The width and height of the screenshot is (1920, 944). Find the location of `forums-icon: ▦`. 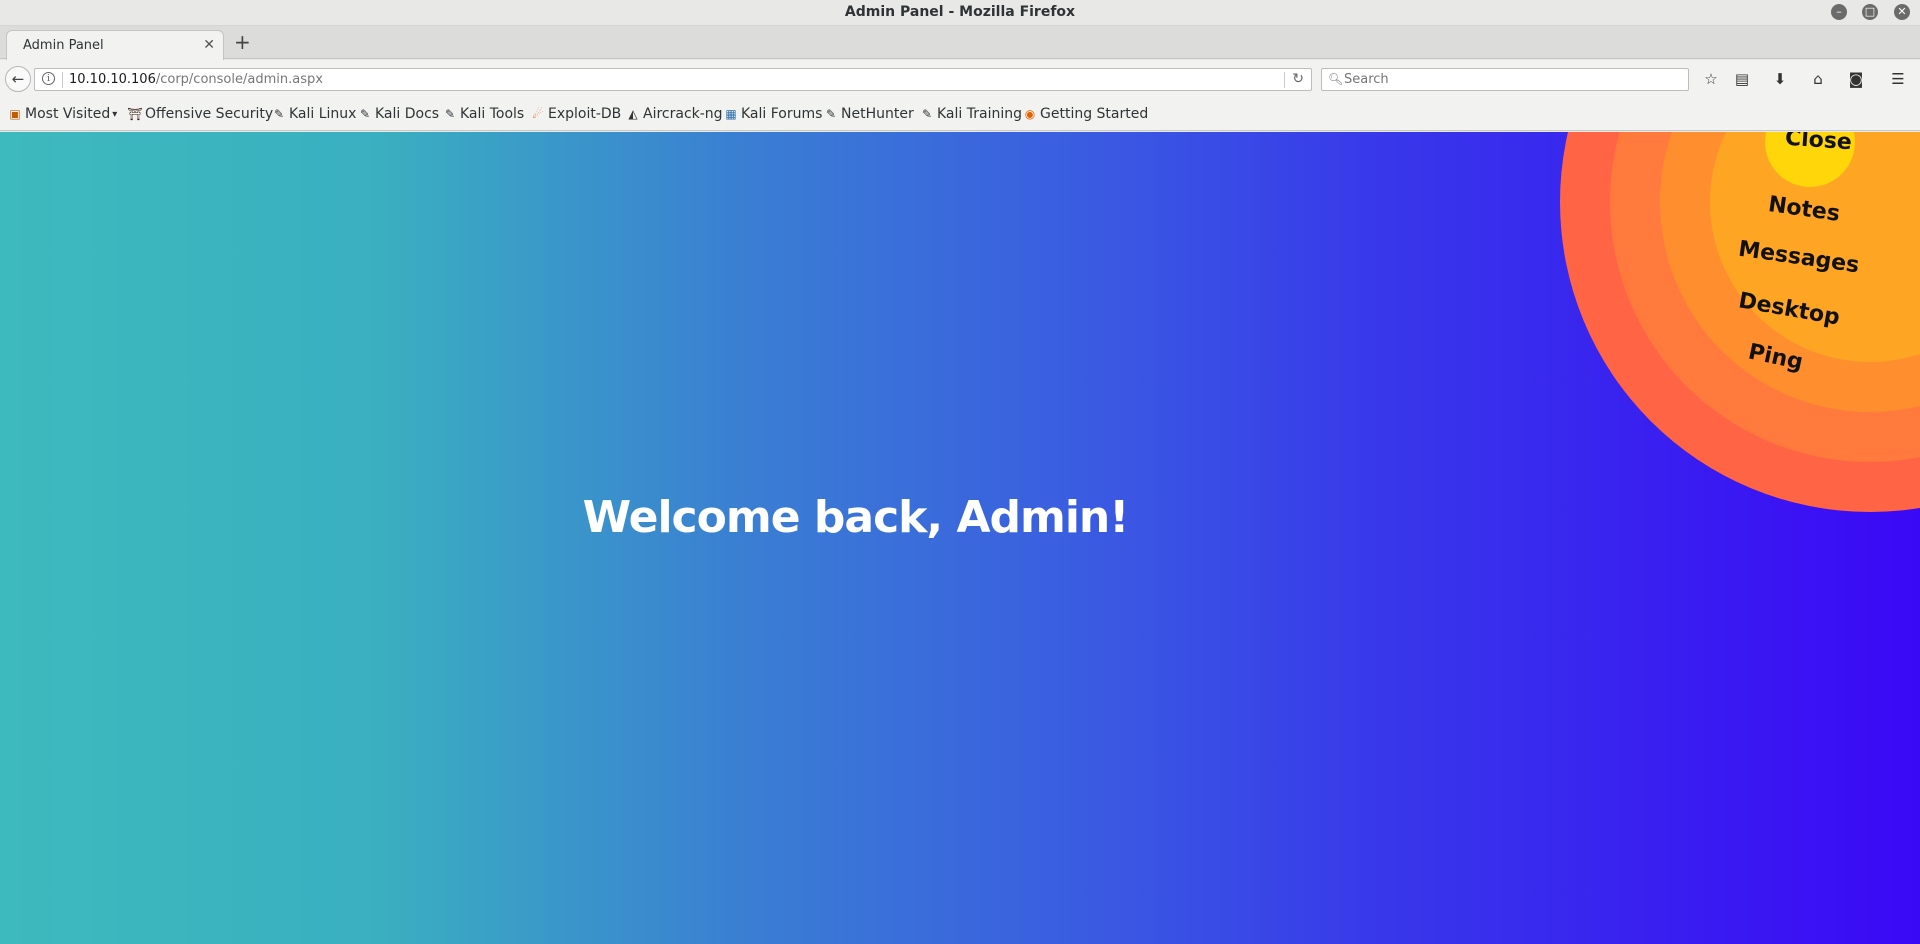

forums-icon: ▦ is located at coordinates (731, 114).